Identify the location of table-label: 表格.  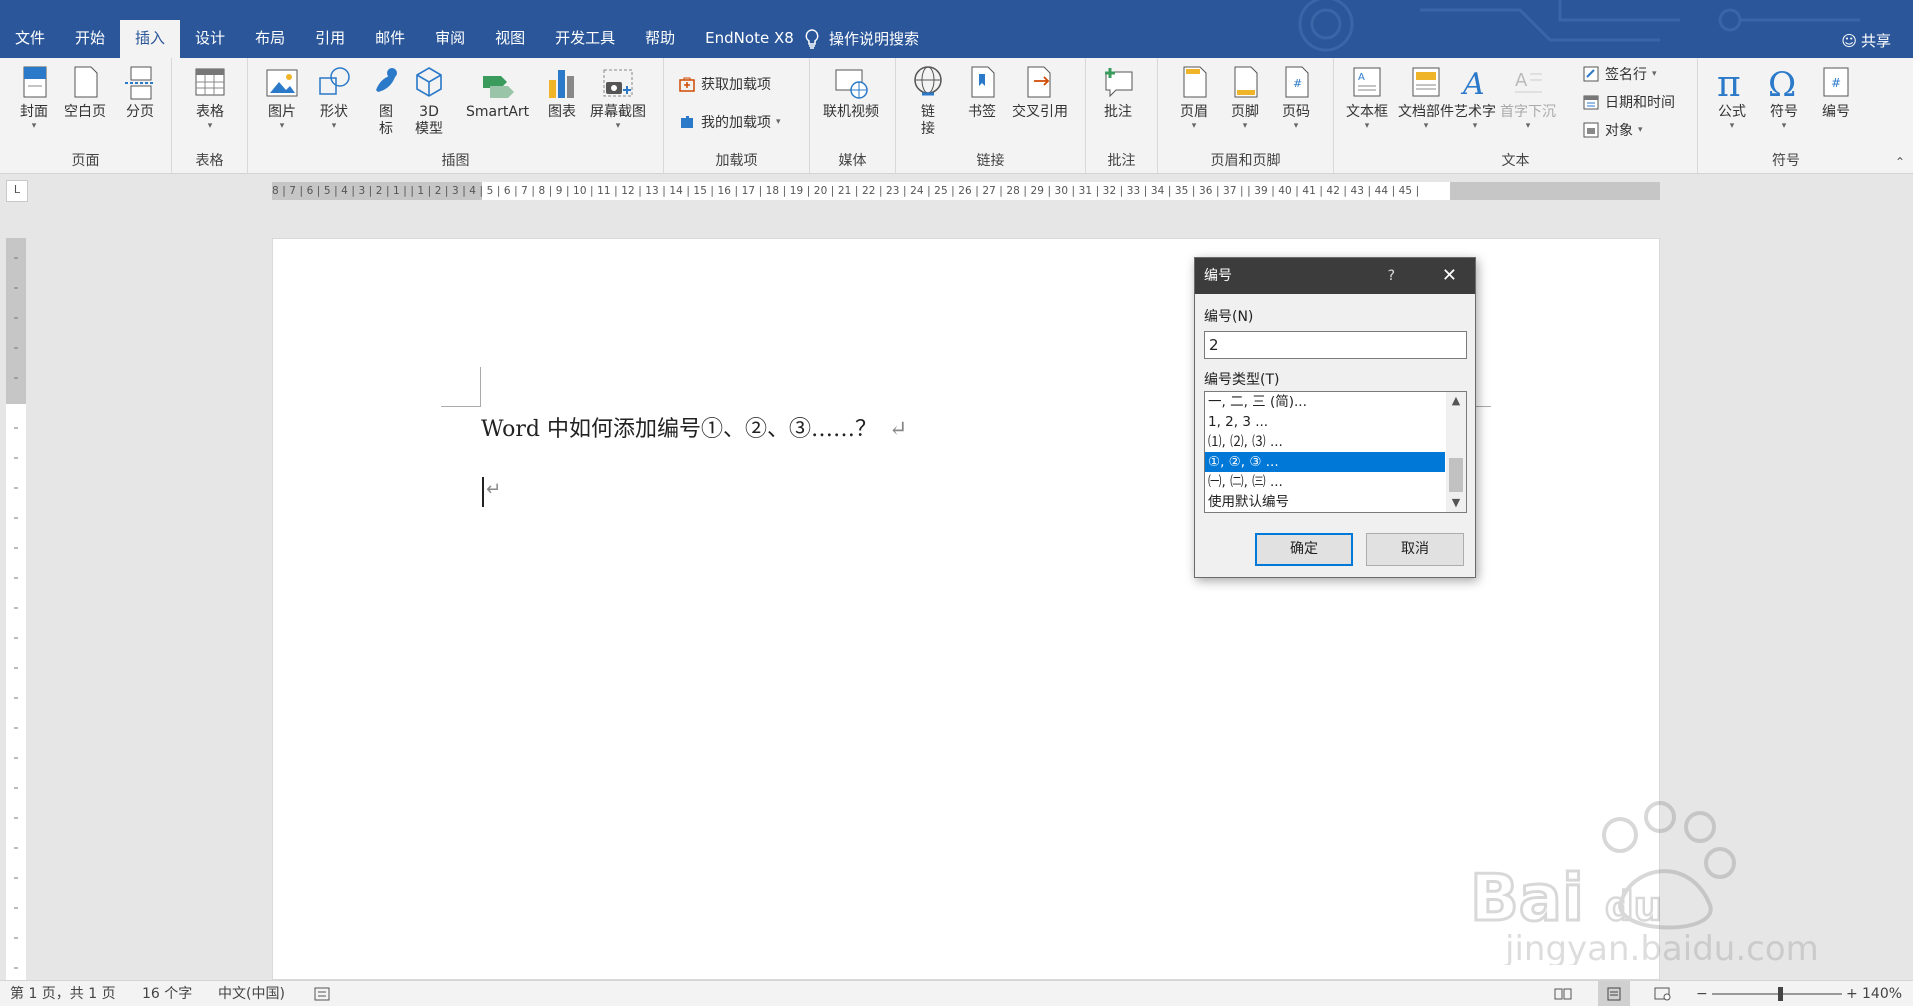
(210, 112).